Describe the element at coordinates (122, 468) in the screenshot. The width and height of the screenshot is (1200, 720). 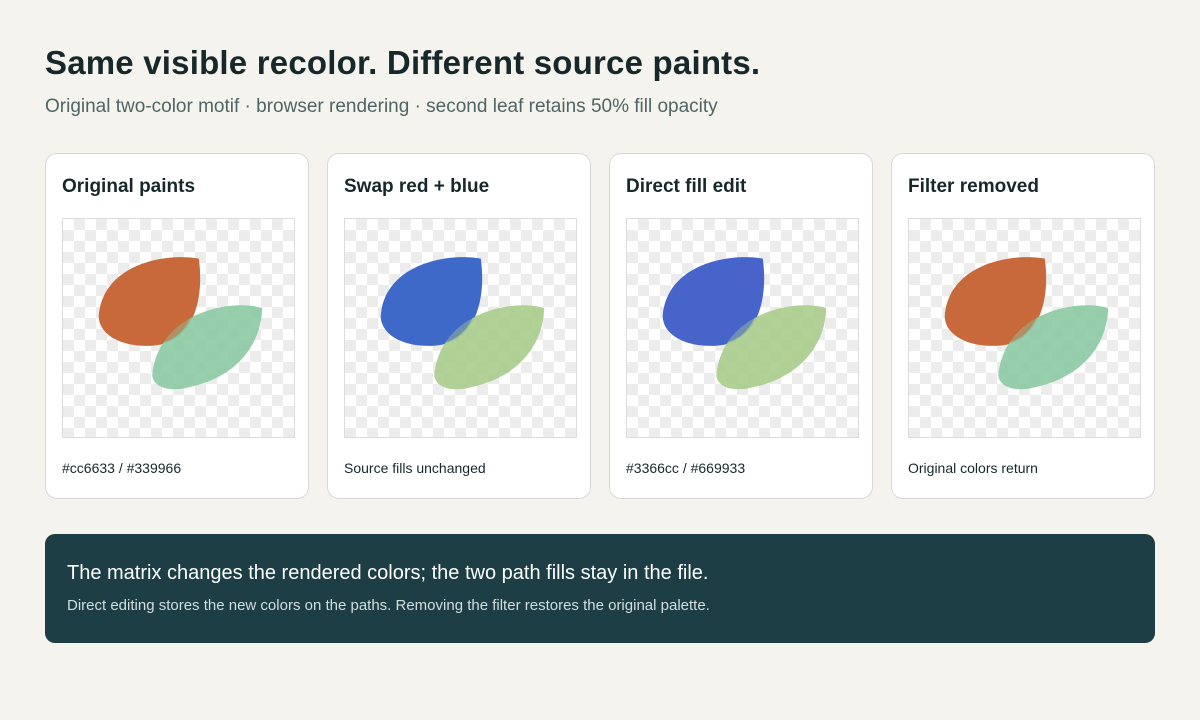
I see `card-caption: #cc6633 / #339966` at that location.